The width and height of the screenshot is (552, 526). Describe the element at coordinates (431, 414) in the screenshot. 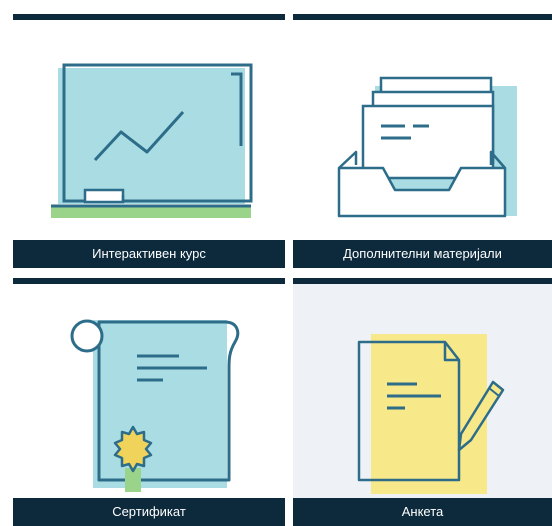

I see `survey-pencil-icon` at that location.